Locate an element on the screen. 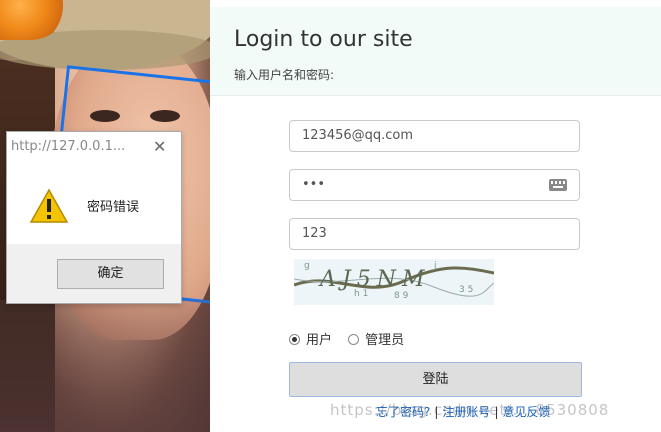  footer-links: 忘了密码? | 注册账号 | 意见反馈 is located at coordinates (463, 411).